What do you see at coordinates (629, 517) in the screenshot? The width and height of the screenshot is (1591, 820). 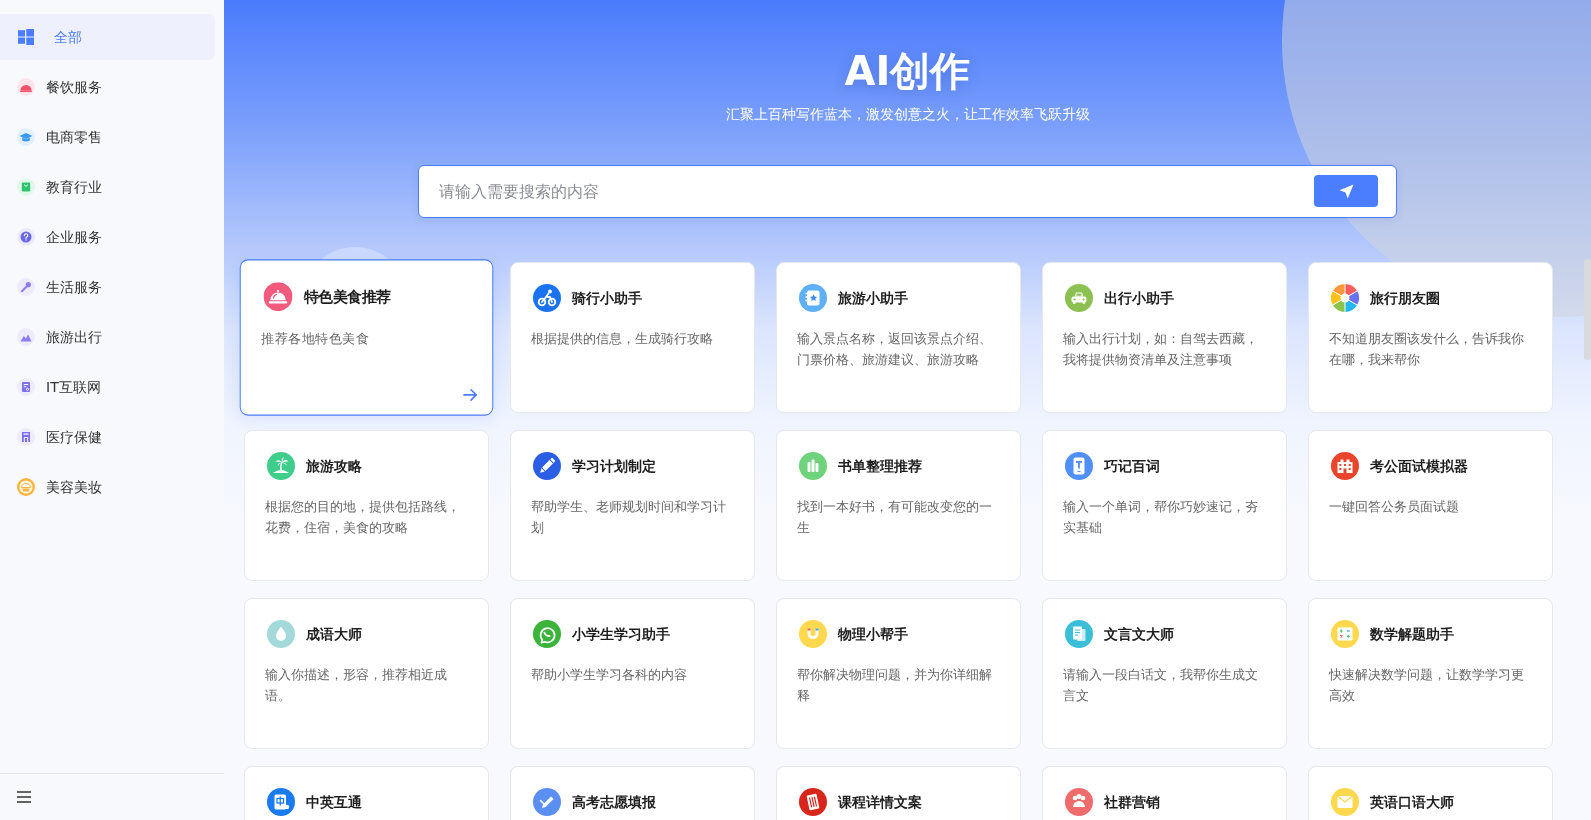 I see `card-description: 帮助学生、老师规划时间和学习计划` at bounding box center [629, 517].